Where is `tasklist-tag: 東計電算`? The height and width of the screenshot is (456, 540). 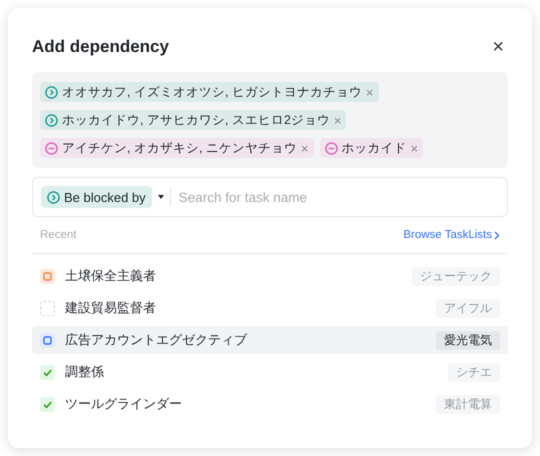
tasklist-tag: 東計電算 is located at coordinates (468, 404).